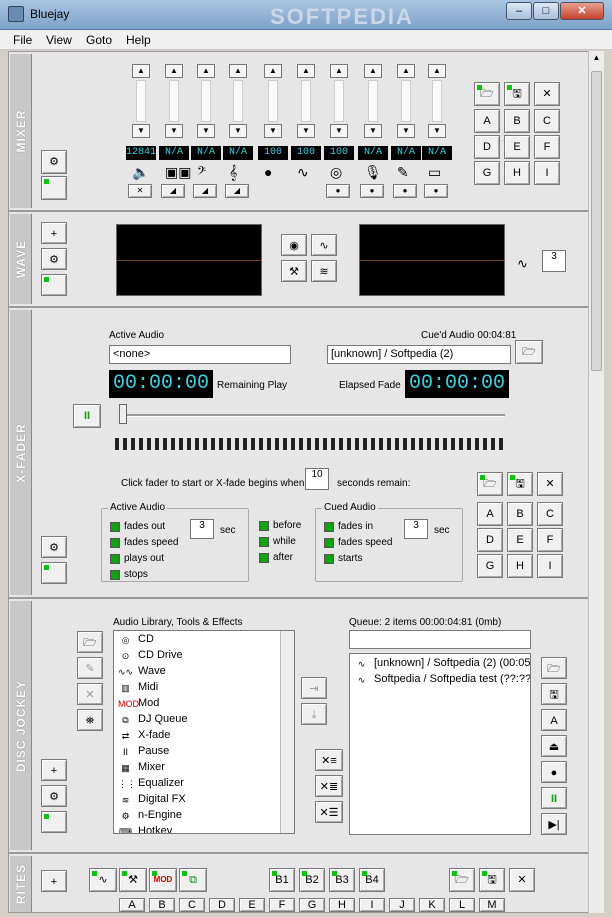  Describe the element at coordinates (277, 541) in the screenshot. I see `opt-while: while` at that location.